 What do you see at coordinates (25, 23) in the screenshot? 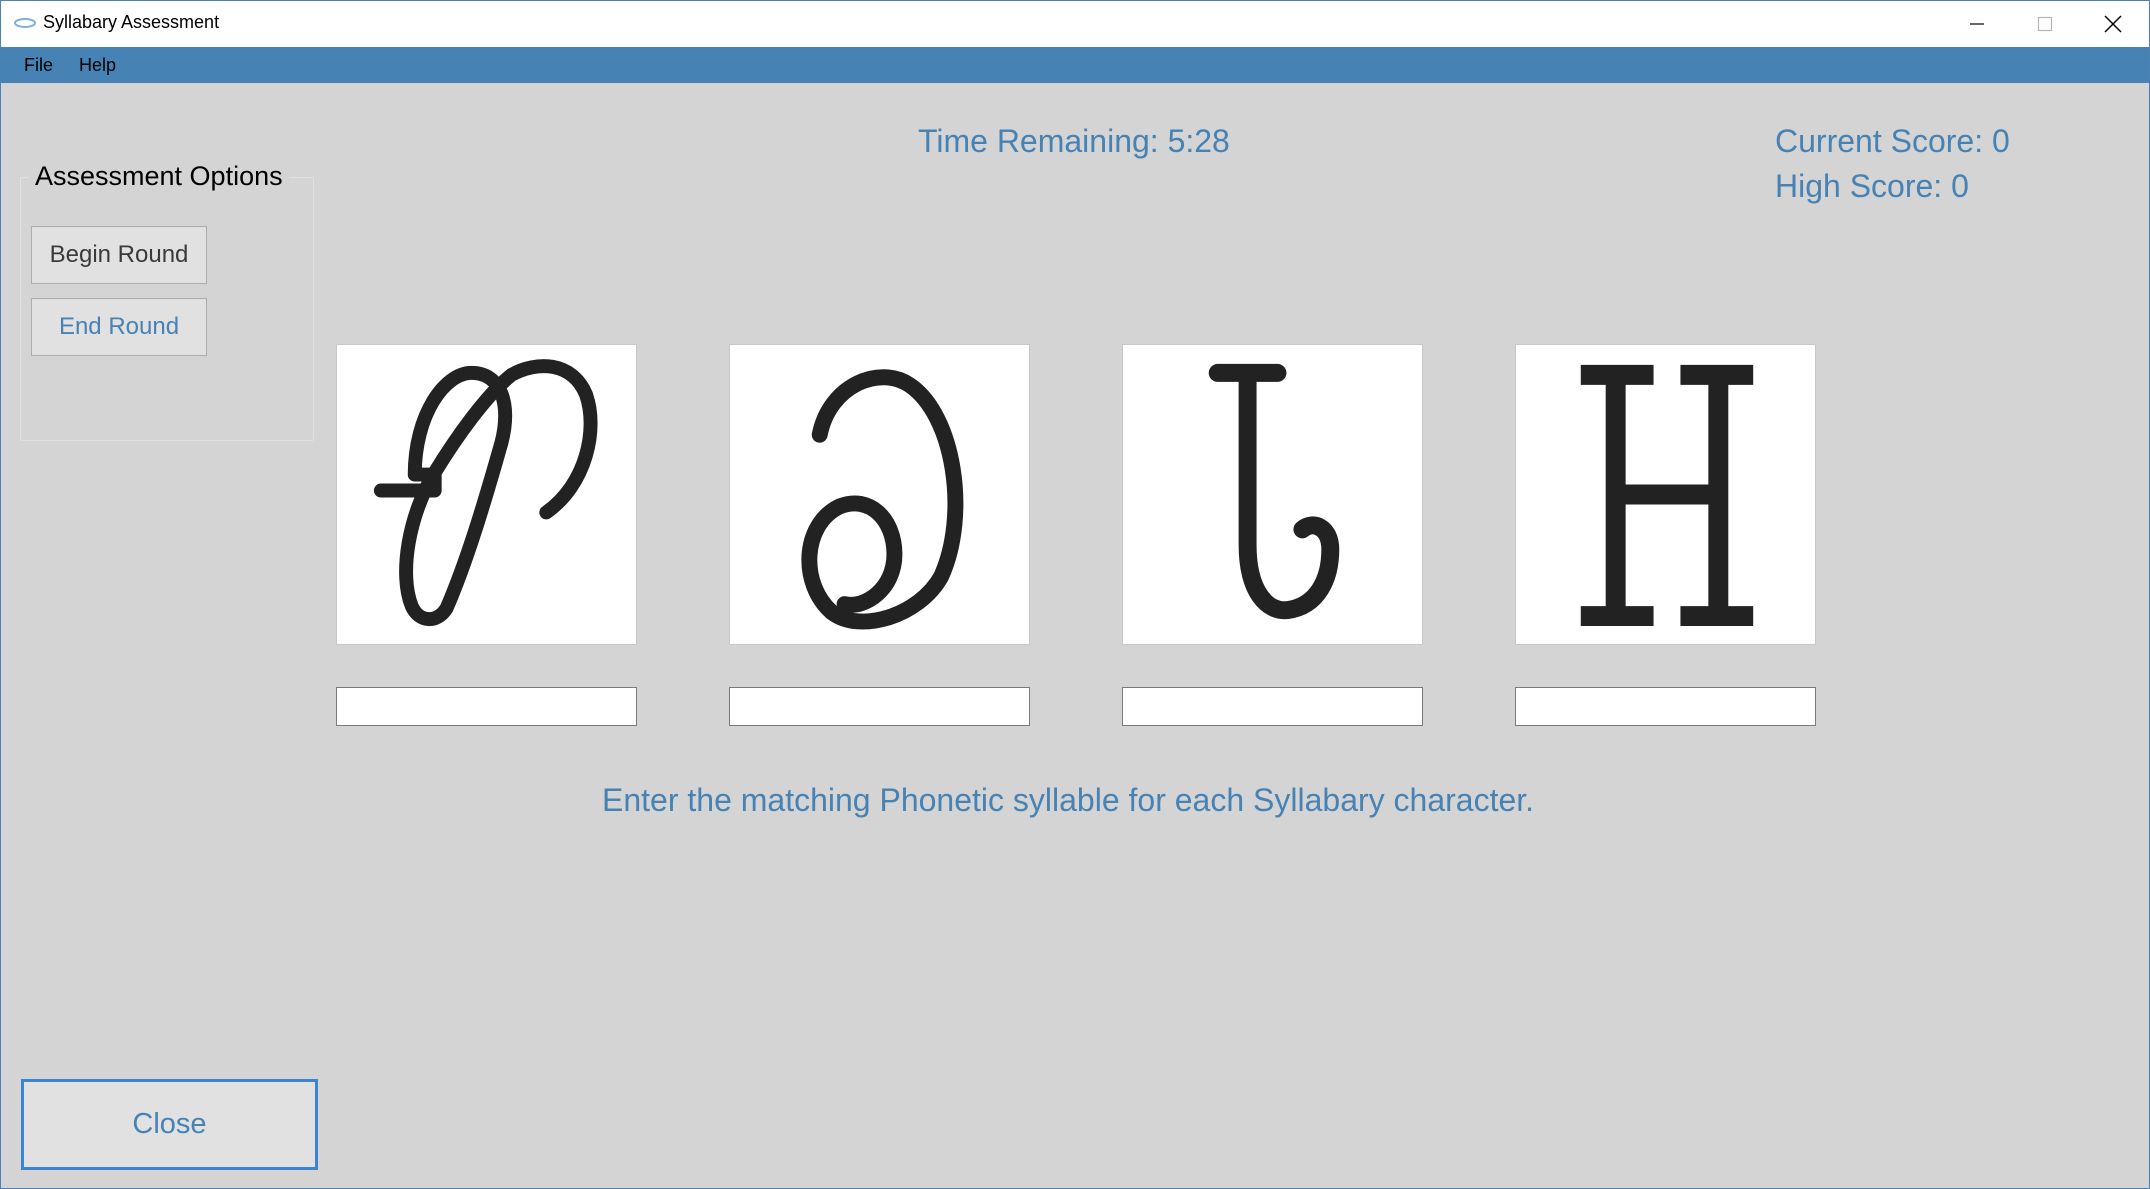
I see `app-icon` at bounding box center [25, 23].